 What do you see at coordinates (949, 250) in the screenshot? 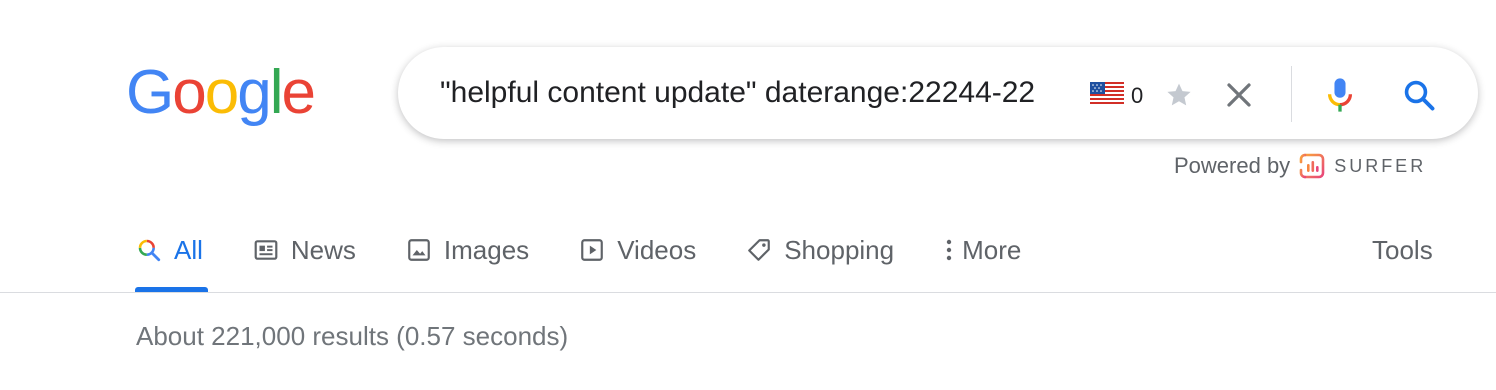
I see `more-vert-icon` at bounding box center [949, 250].